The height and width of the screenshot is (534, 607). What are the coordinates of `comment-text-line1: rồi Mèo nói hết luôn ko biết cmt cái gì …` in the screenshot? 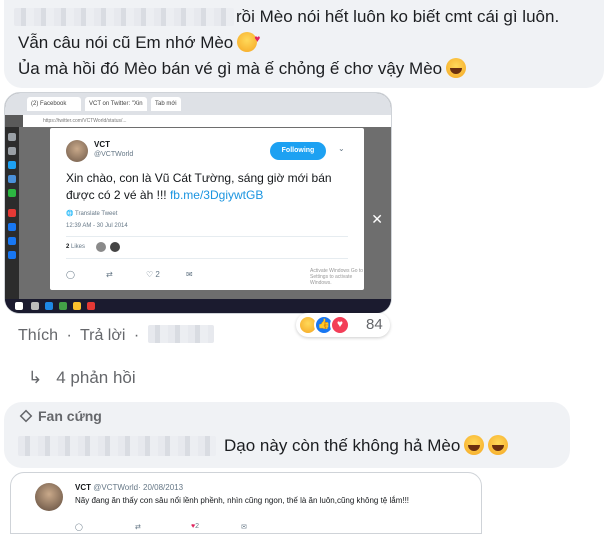 It's located at (398, 16).